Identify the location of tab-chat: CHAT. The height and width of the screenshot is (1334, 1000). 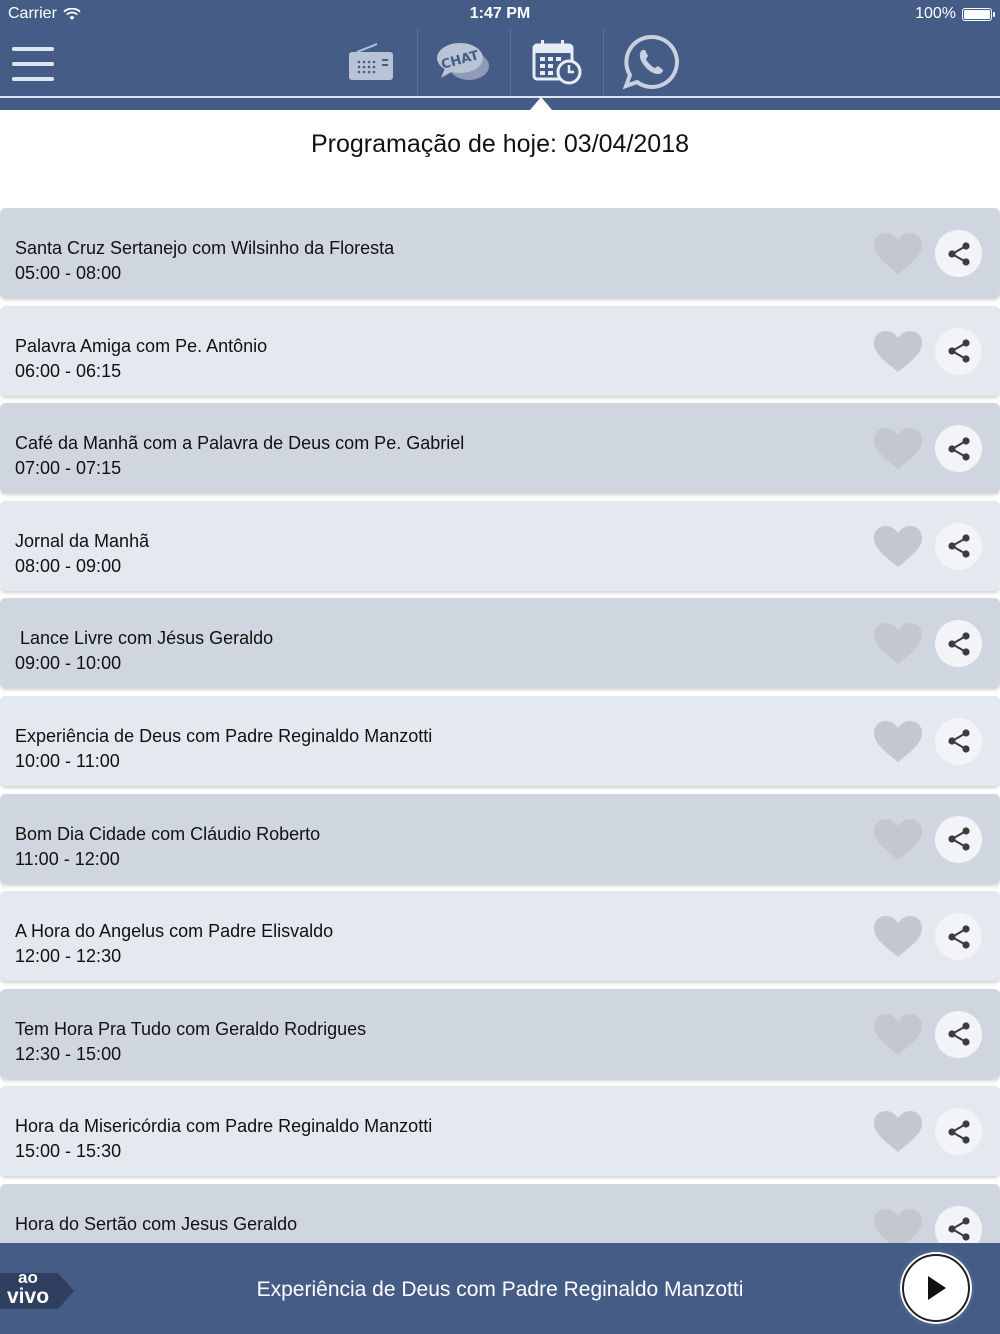
(464, 62).